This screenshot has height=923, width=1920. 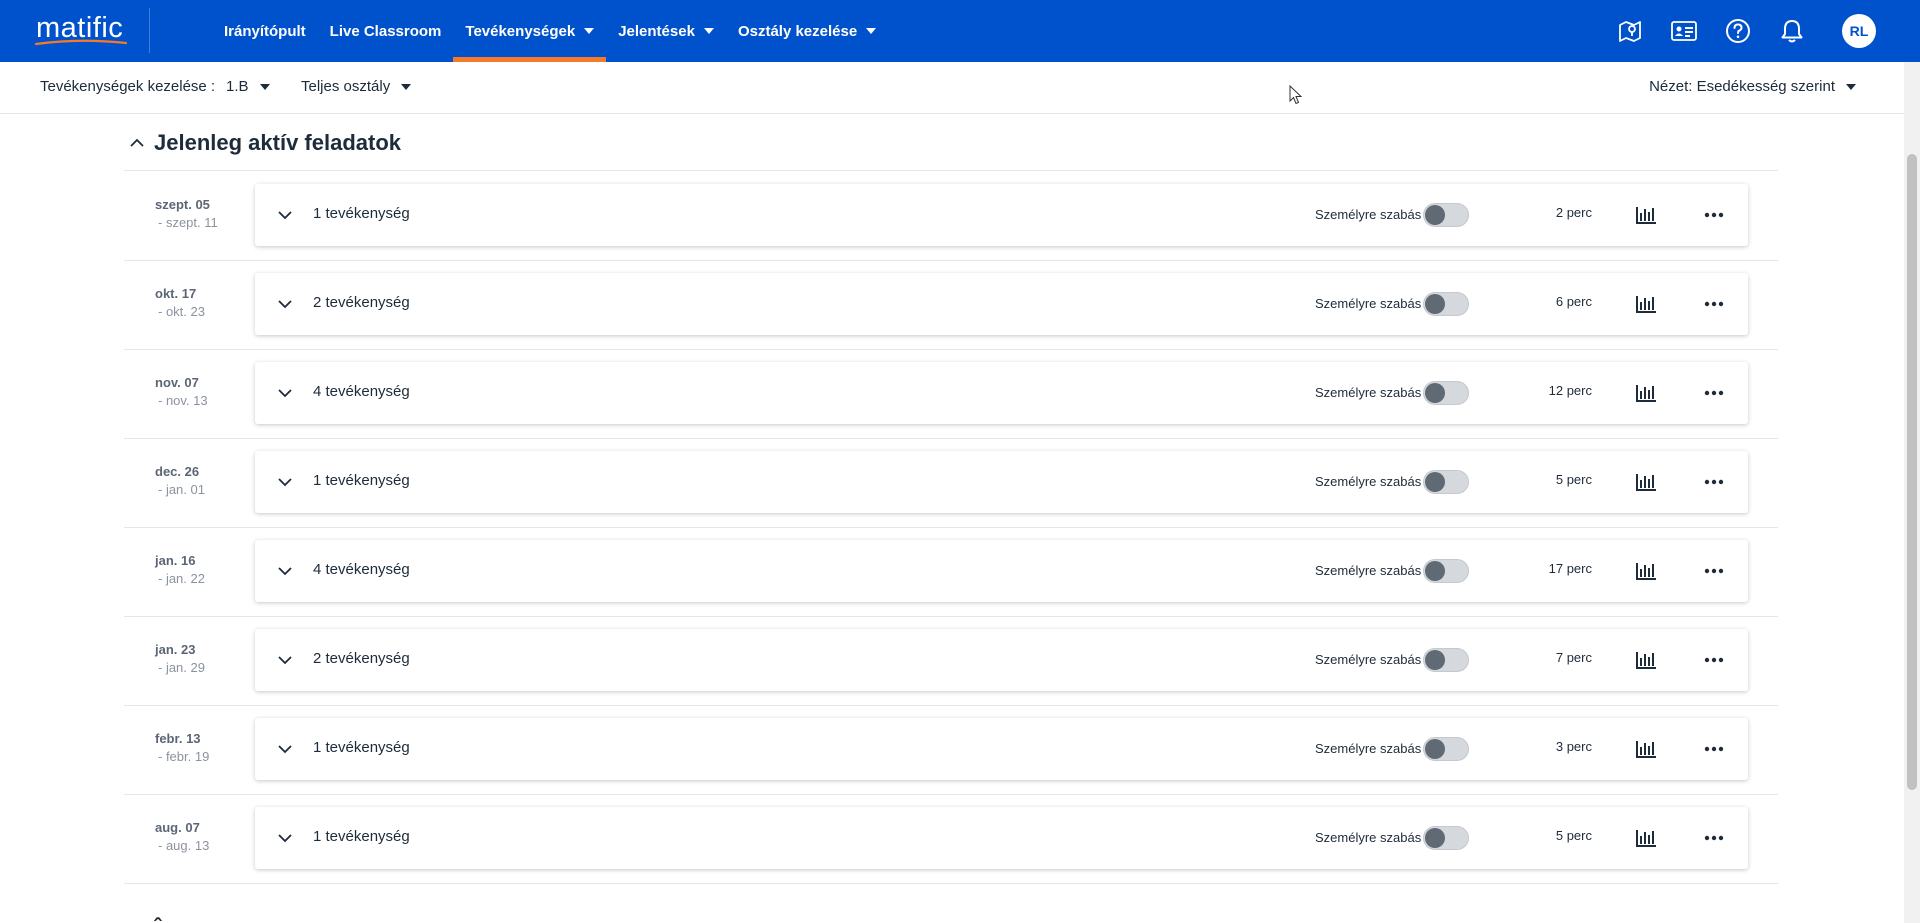 I want to click on map-icon, so click(x=1630, y=31).